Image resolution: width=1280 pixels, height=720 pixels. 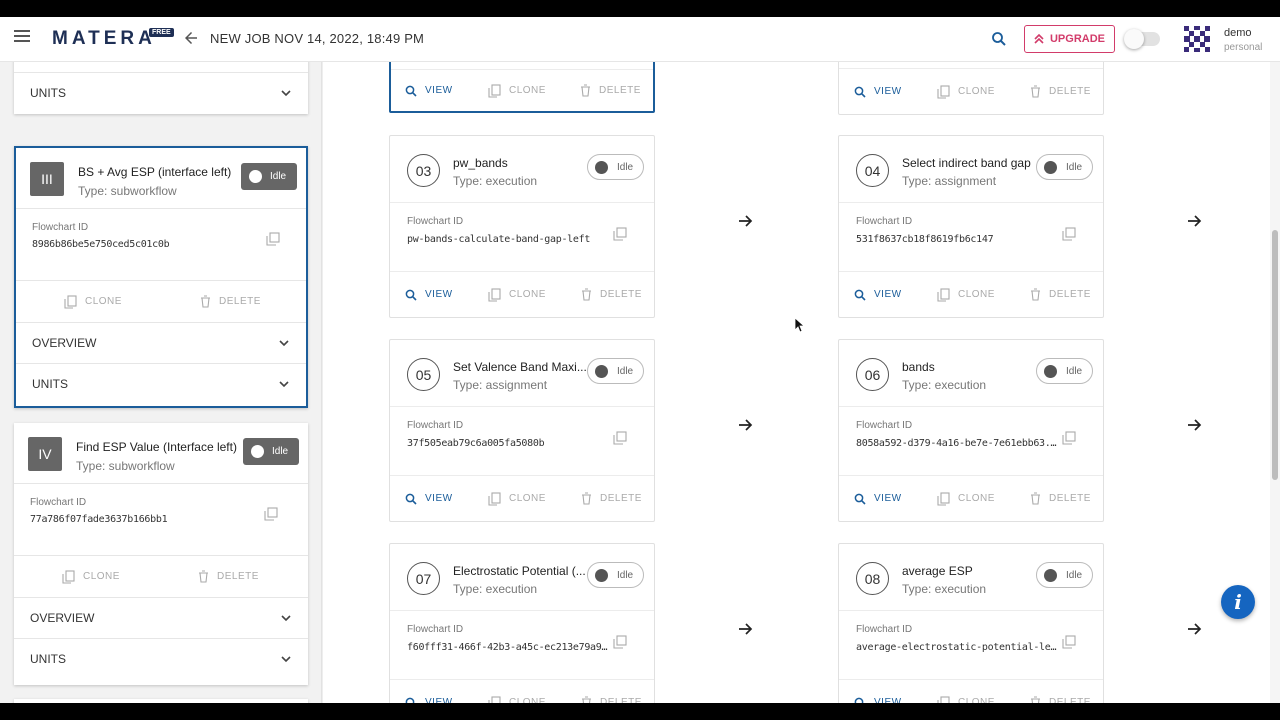 What do you see at coordinates (156, 447) in the screenshot?
I see `subworkflow-name: Find ESP Value (Interface left)` at bounding box center [156, 447].